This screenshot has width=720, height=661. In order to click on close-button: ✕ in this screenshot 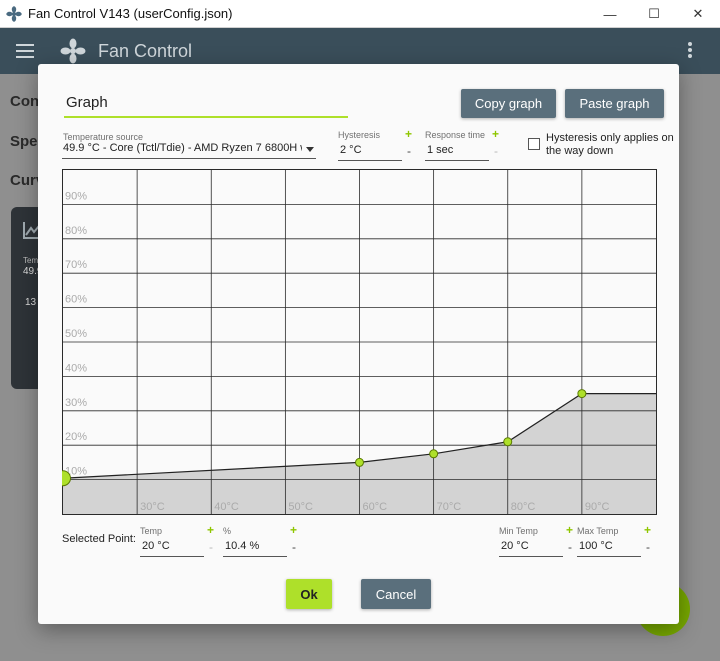, I will do `click(698, 14)`.